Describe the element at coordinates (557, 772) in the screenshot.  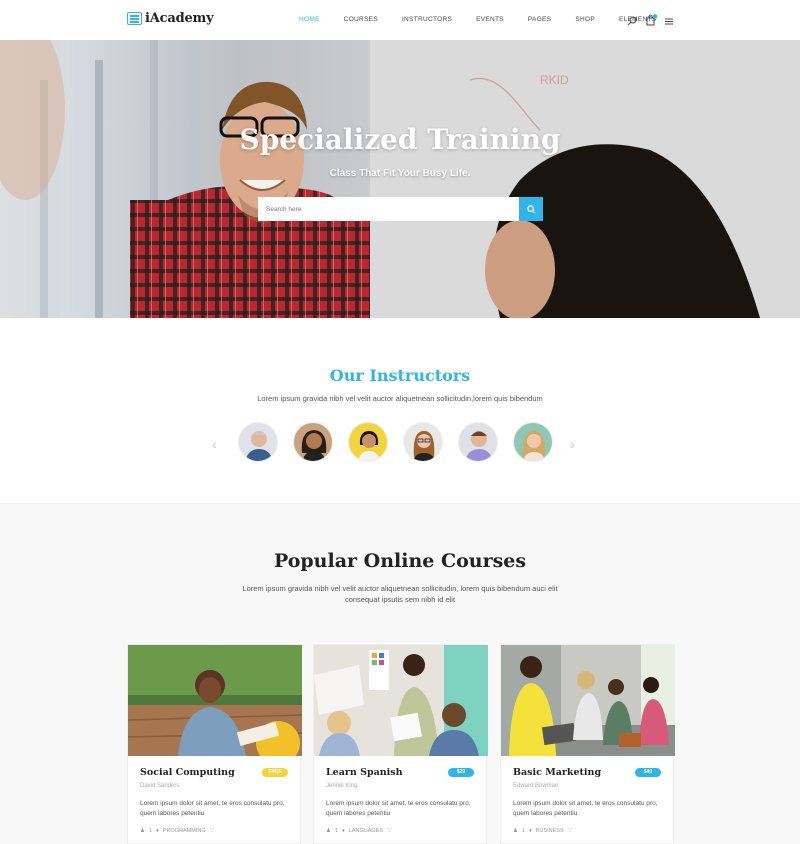
I see `course-title: Basic Marketing` at that location.